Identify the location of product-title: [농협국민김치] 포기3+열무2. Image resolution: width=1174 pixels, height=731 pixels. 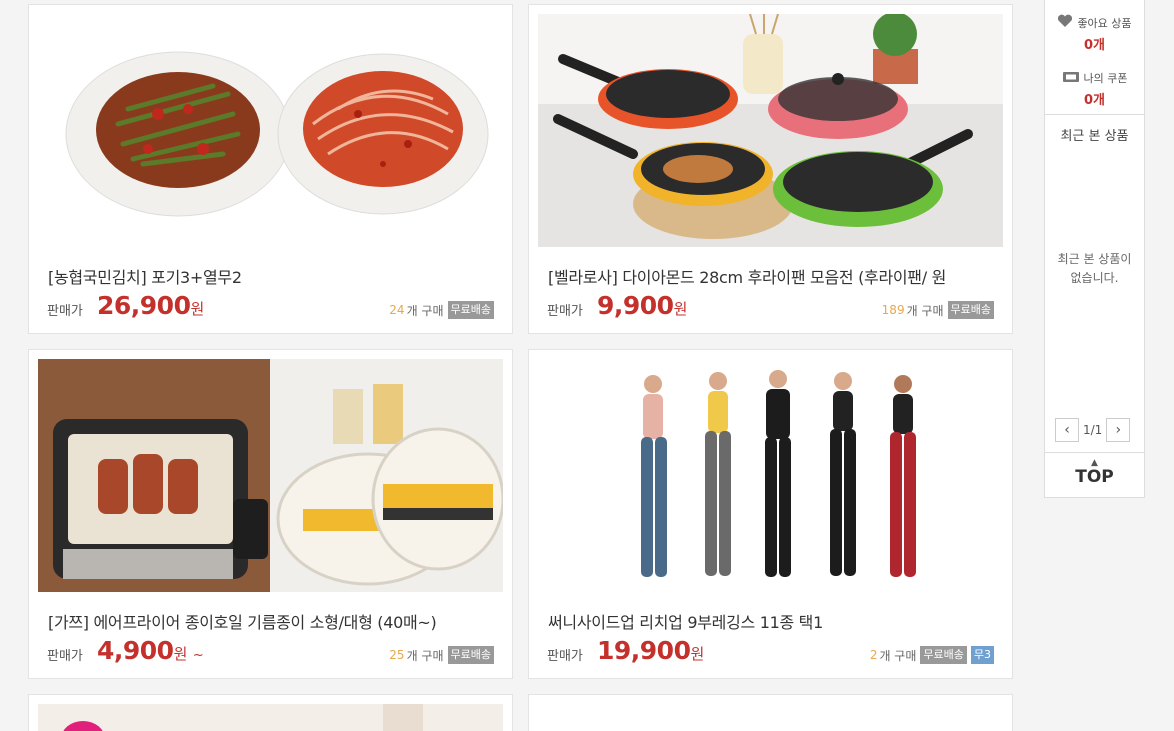
(270, 276).